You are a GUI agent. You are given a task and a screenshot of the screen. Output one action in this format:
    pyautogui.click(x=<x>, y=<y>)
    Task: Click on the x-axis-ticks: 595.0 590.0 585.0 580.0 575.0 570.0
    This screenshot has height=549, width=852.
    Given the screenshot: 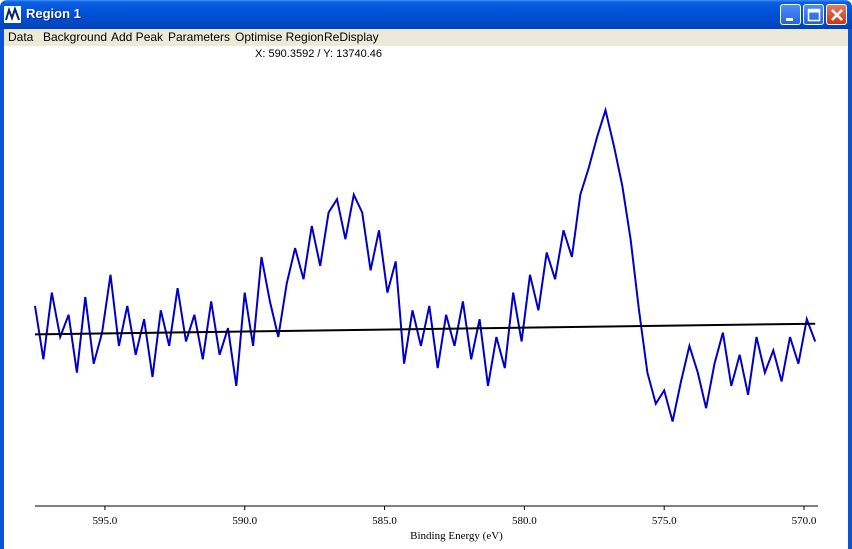 What is the action you would take?
    pyautogui.click(x=455, y=516)
    